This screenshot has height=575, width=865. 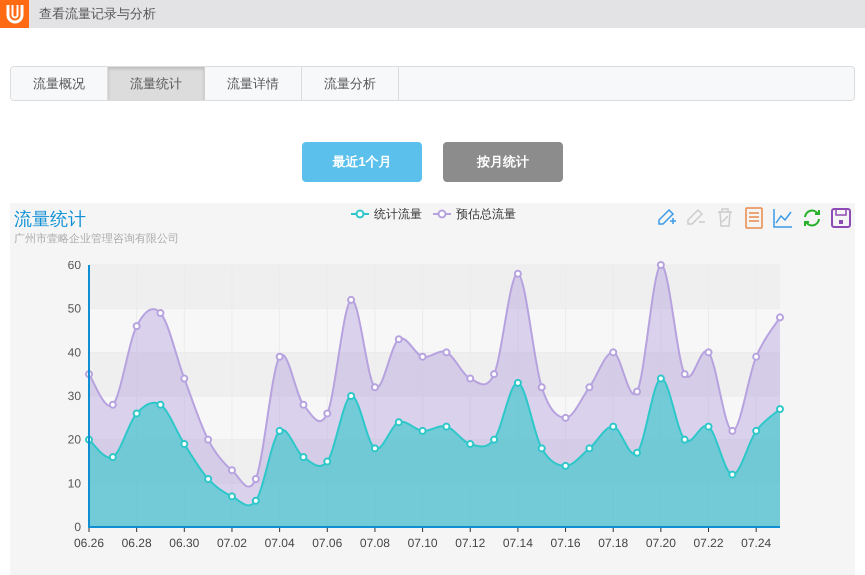 I want to click on axis-label: 07.06, so click(x=327, y=543).